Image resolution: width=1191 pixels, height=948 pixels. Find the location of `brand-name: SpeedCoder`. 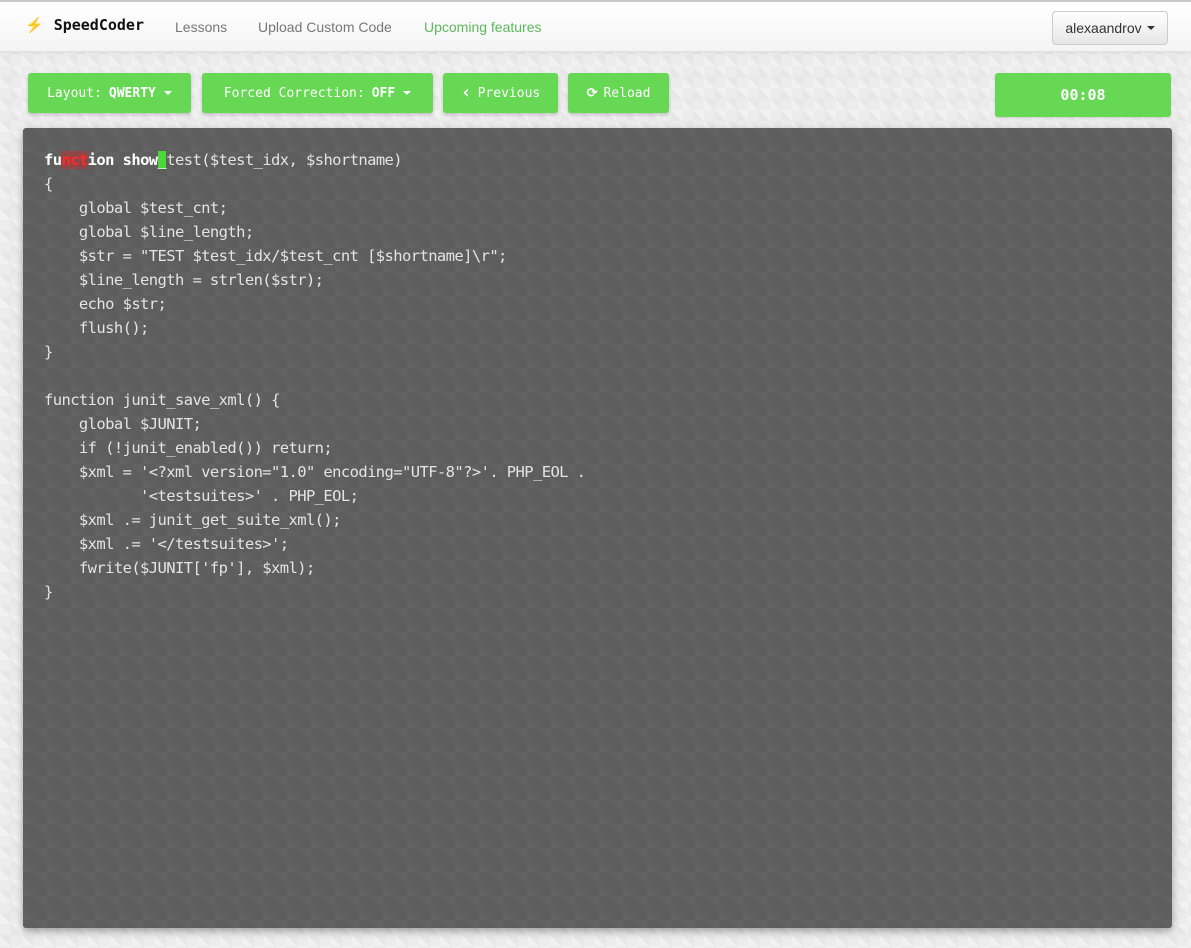

brand-name: SpeedCoder is located at coordinates (98, 25).